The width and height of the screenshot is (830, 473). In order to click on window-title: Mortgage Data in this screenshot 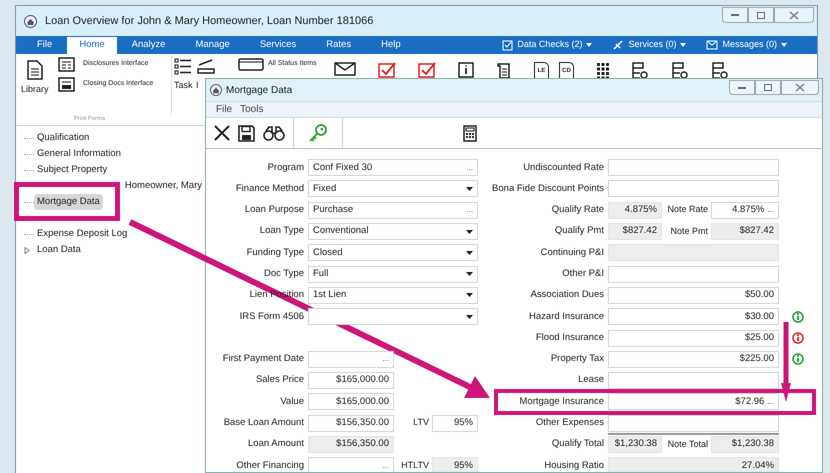, I will do `click(259, 91)`.